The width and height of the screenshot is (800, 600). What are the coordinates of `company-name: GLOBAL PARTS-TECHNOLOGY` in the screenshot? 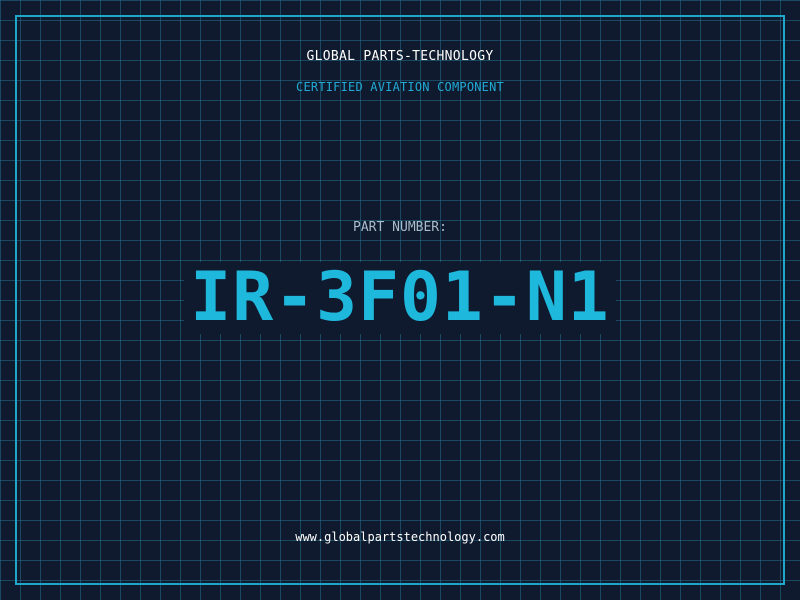 It's located at (400, 56).